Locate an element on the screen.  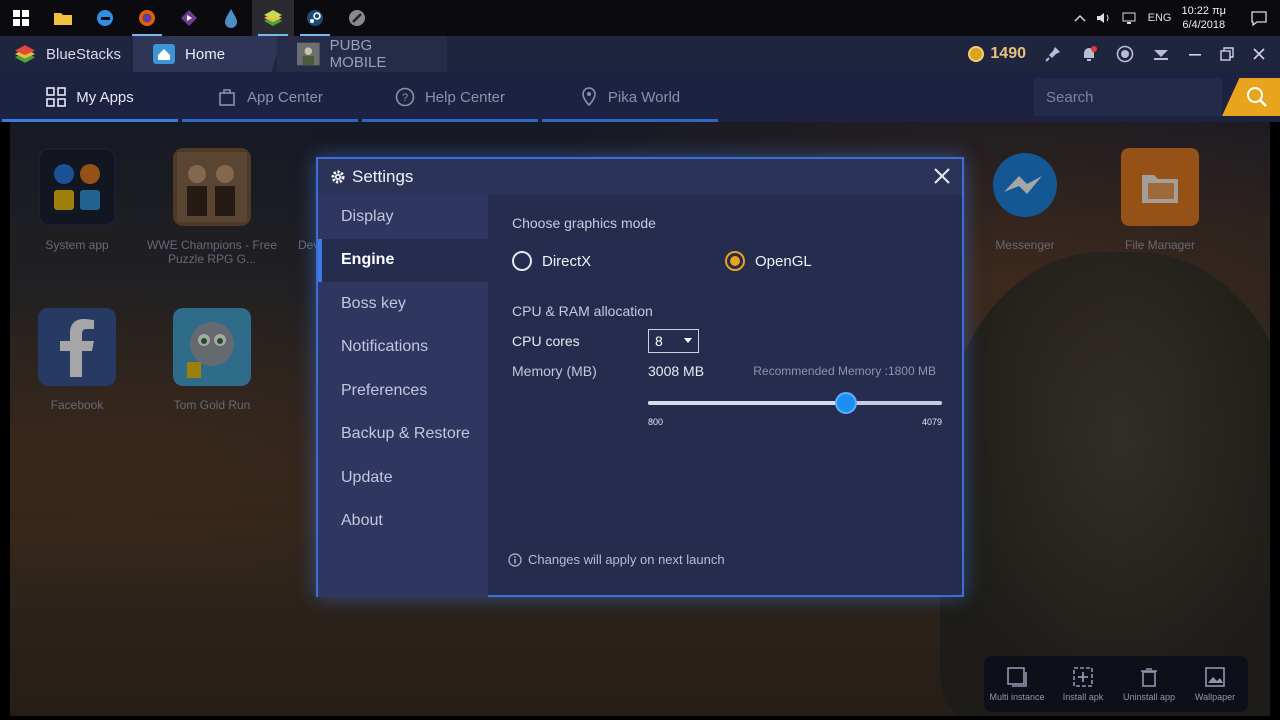
bell-icon is located at coordinates (1089, 54).